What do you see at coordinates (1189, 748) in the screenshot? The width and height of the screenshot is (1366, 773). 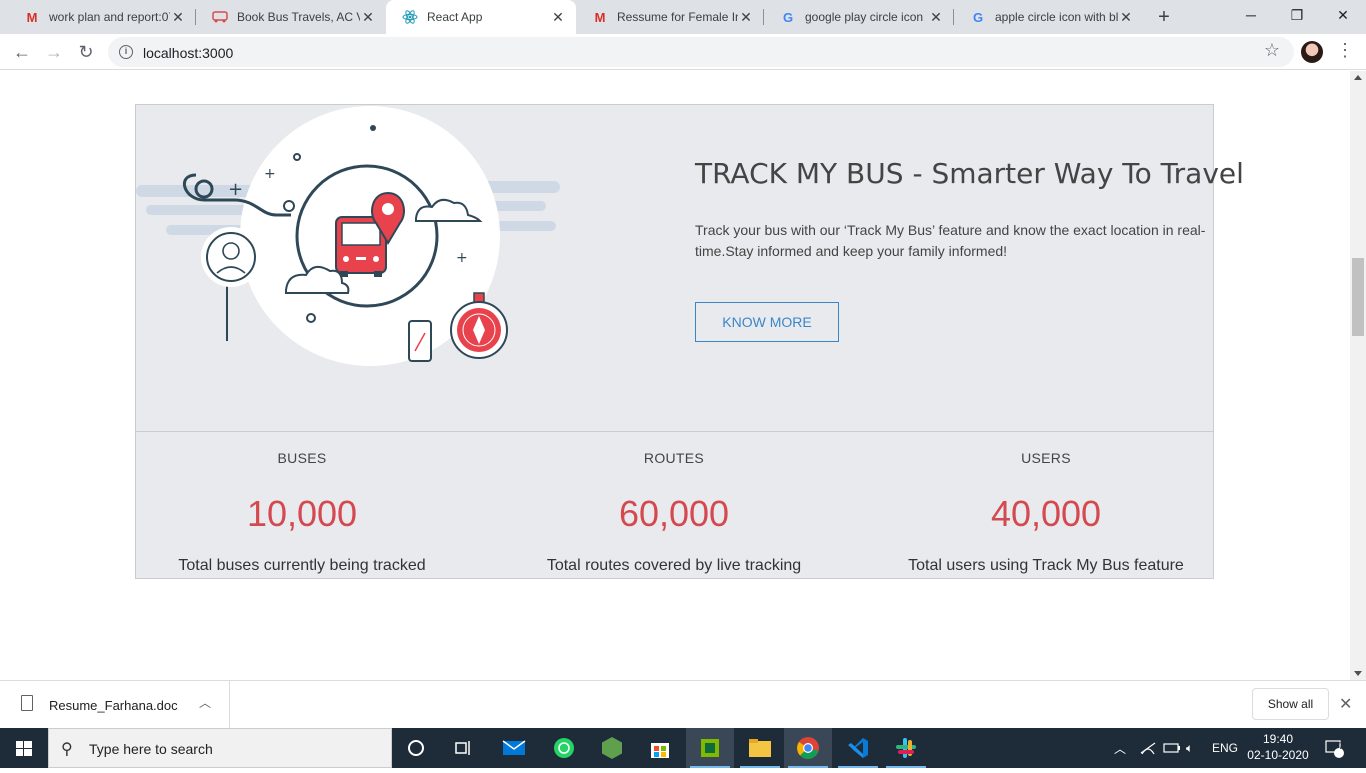 I see `volume-icon: 🔈︎` at bounding box center [1189, 748].